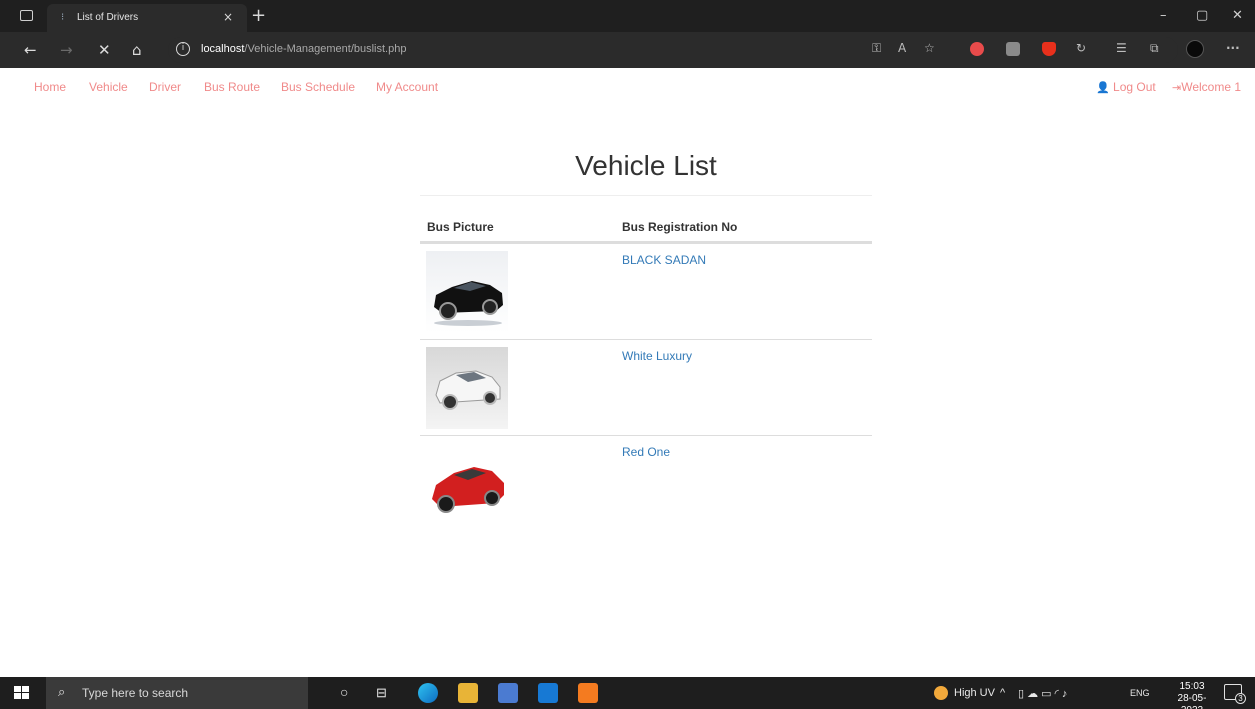 The image size is (1255, 709). I want to click on table-row: BLACK SADAN, so click(646, 291).